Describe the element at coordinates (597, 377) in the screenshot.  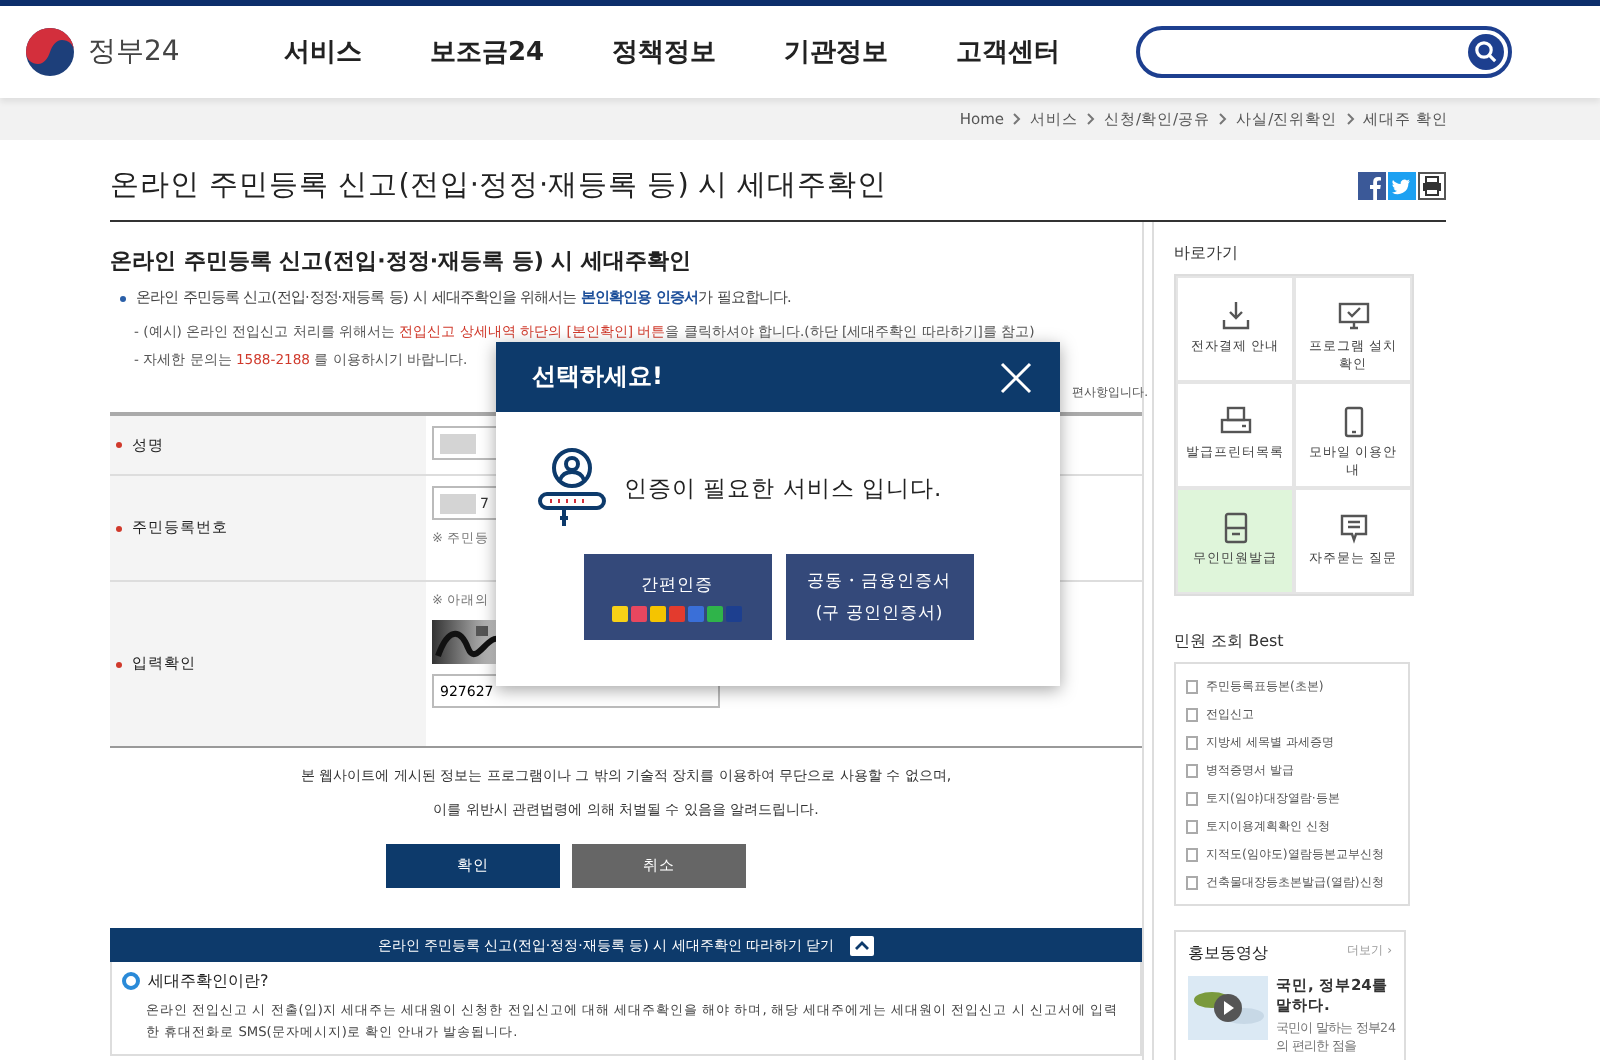
I see `dialog-title: 선택하세요!` at that location.